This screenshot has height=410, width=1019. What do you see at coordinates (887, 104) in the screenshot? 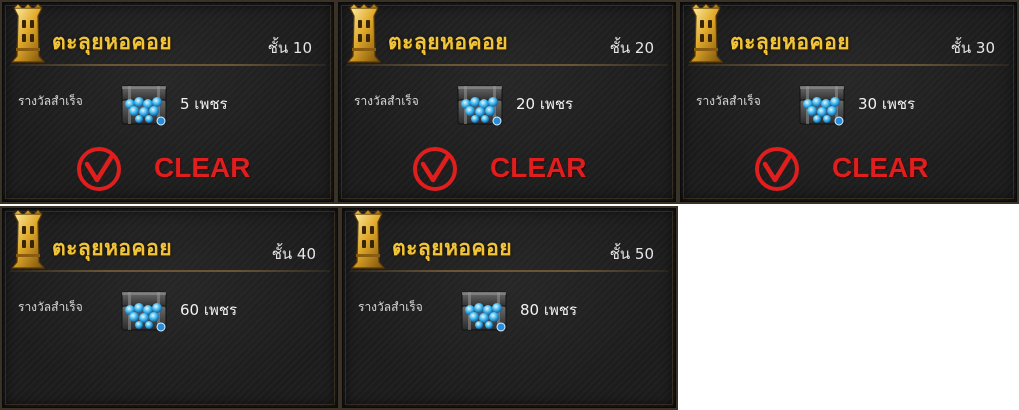
I see `reward-amount: 30 เพชร` at bounding box center [887, 104].